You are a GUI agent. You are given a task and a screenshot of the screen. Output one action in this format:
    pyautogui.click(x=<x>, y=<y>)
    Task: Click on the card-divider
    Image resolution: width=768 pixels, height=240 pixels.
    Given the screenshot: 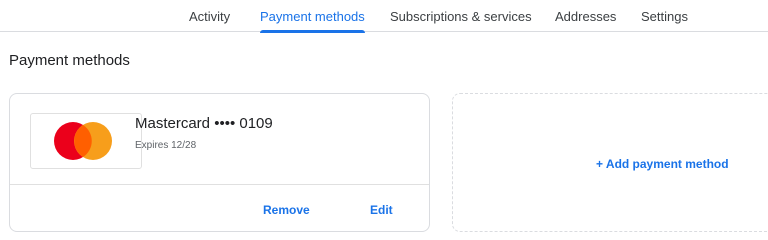 What is the action you would take?
    pyautogui.click(x=219, y=184)
    